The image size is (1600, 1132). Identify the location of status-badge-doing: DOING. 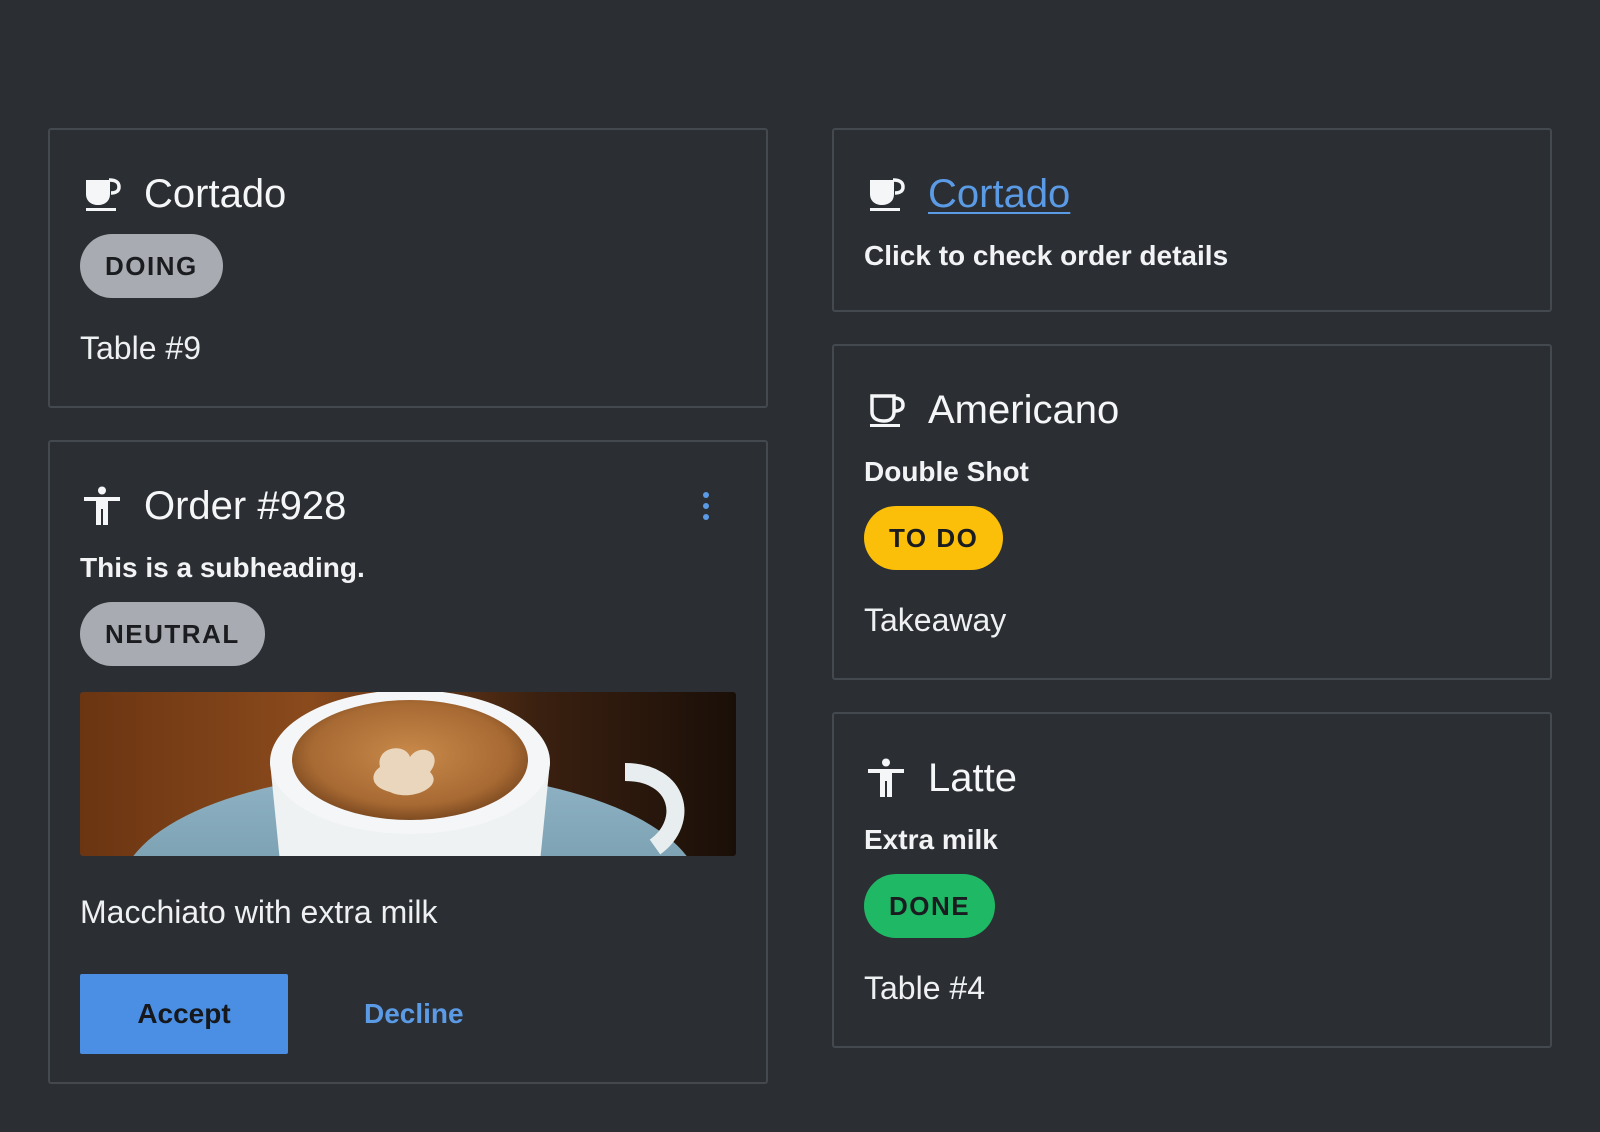
(151, 266).